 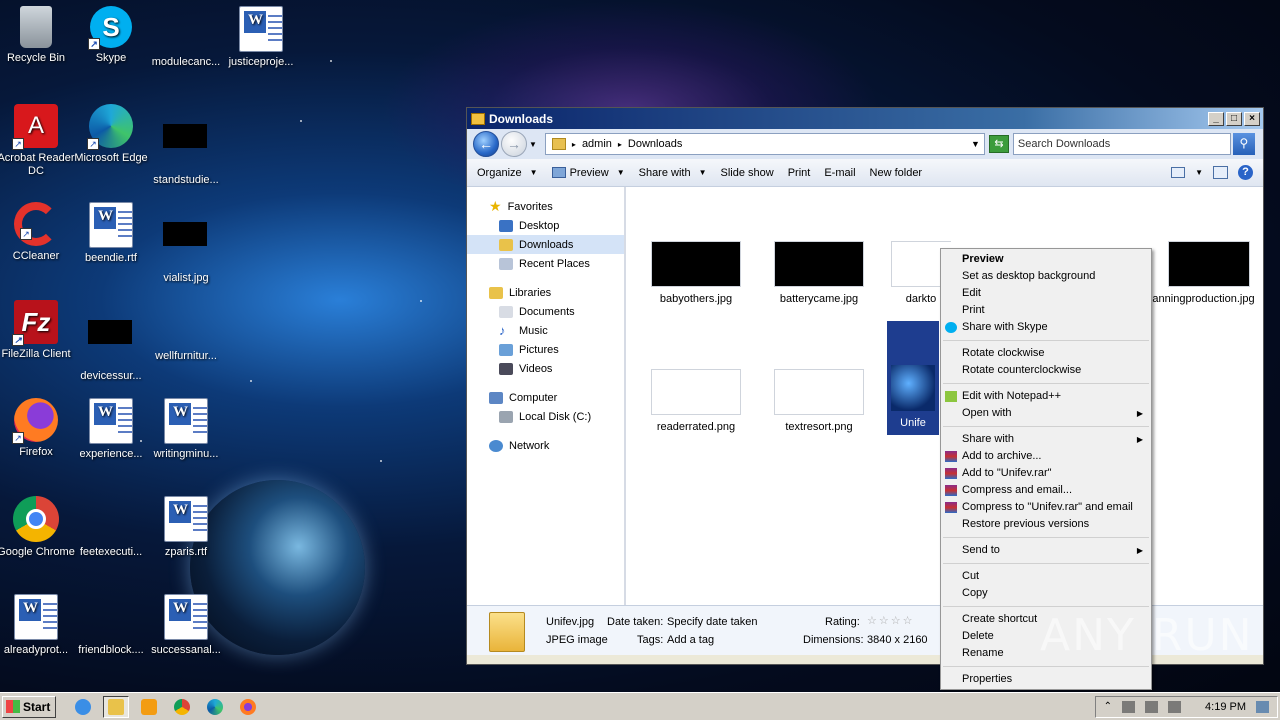 I want to click on slide-show-button: Slide show, so click(x=747, y=173).